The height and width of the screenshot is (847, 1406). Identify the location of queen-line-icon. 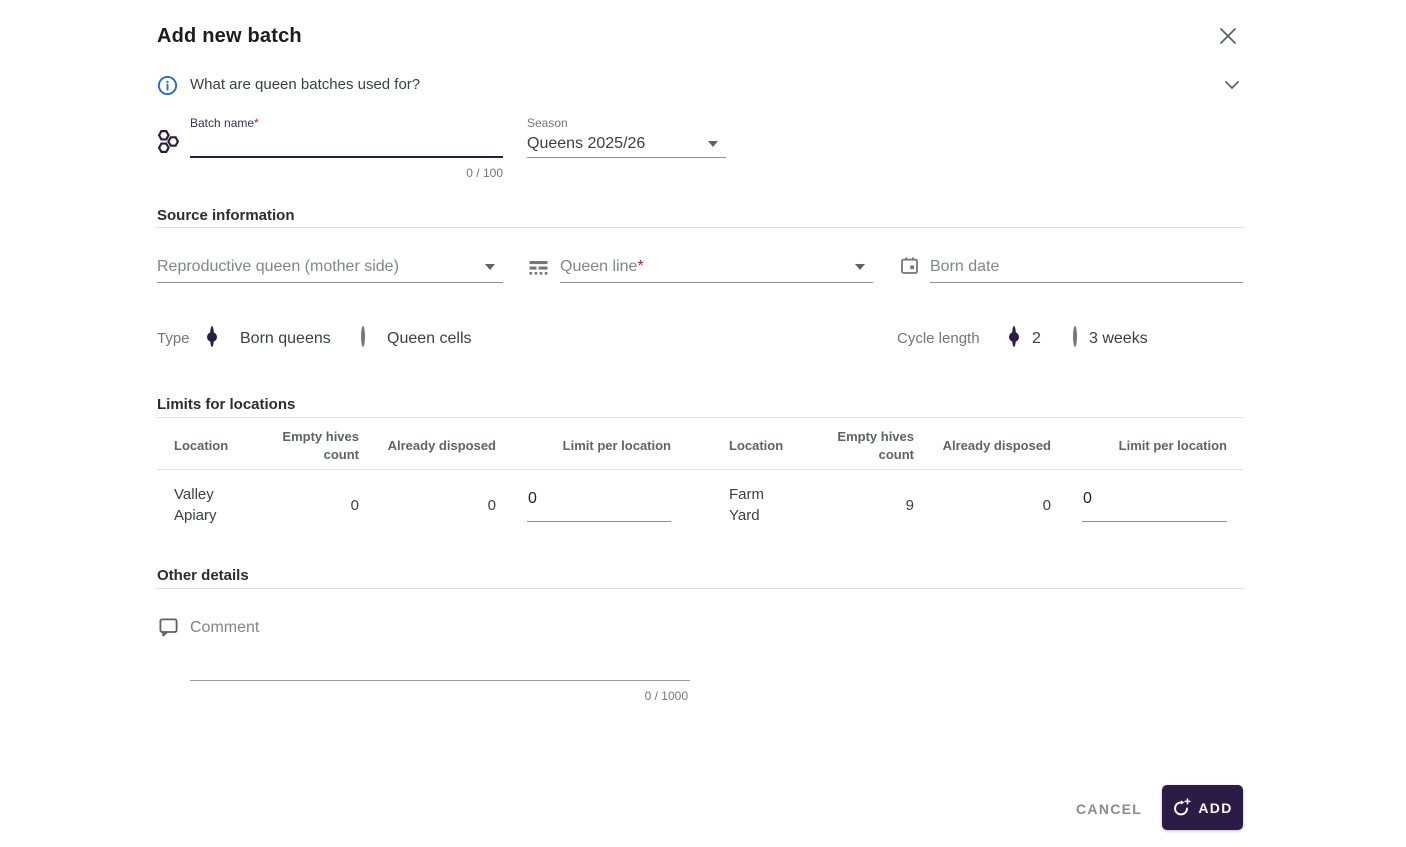
(538, 267).